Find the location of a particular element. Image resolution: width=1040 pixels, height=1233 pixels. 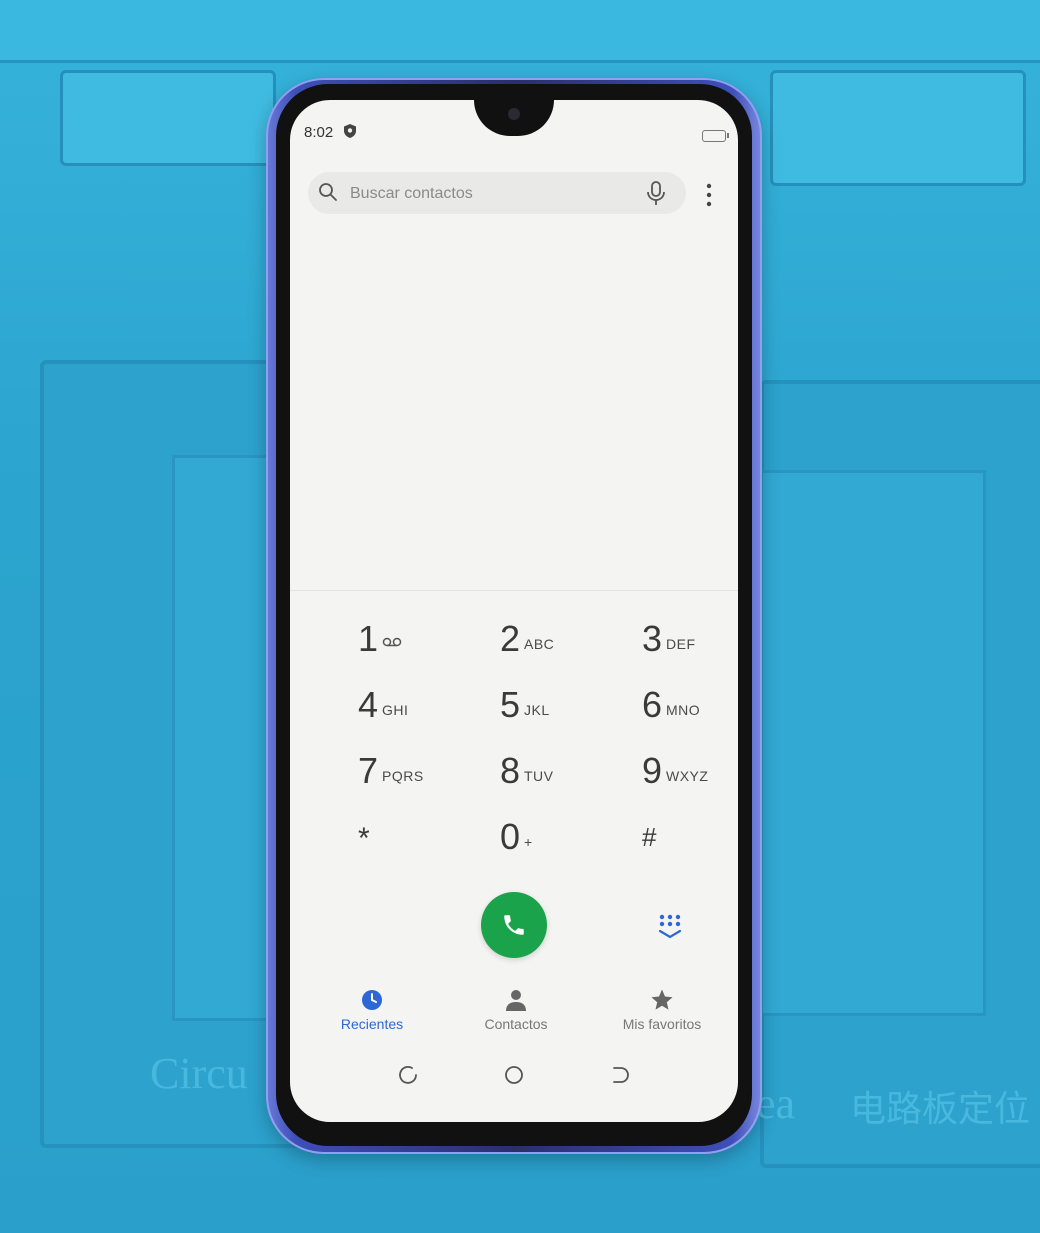

dial-key-2: 2 ABC is located at coordinates (560, 646).